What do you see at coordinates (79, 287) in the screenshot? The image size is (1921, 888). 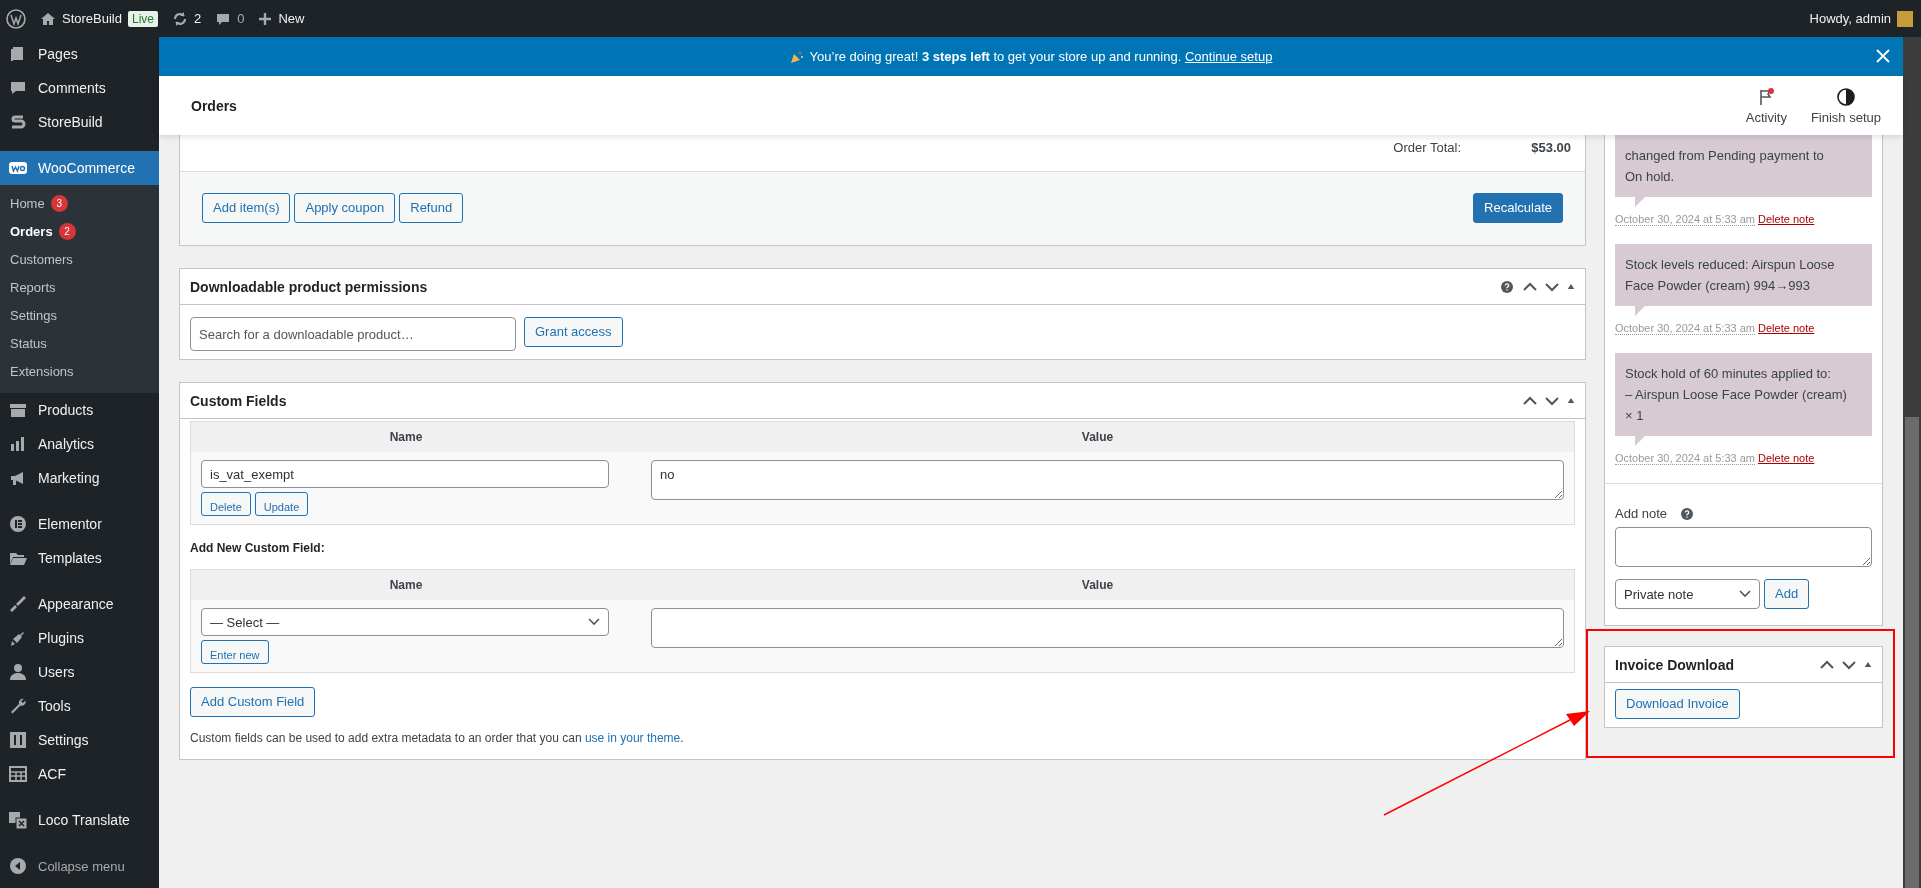 I see `submenu-item: Reports` at bounding box center [79, 287].